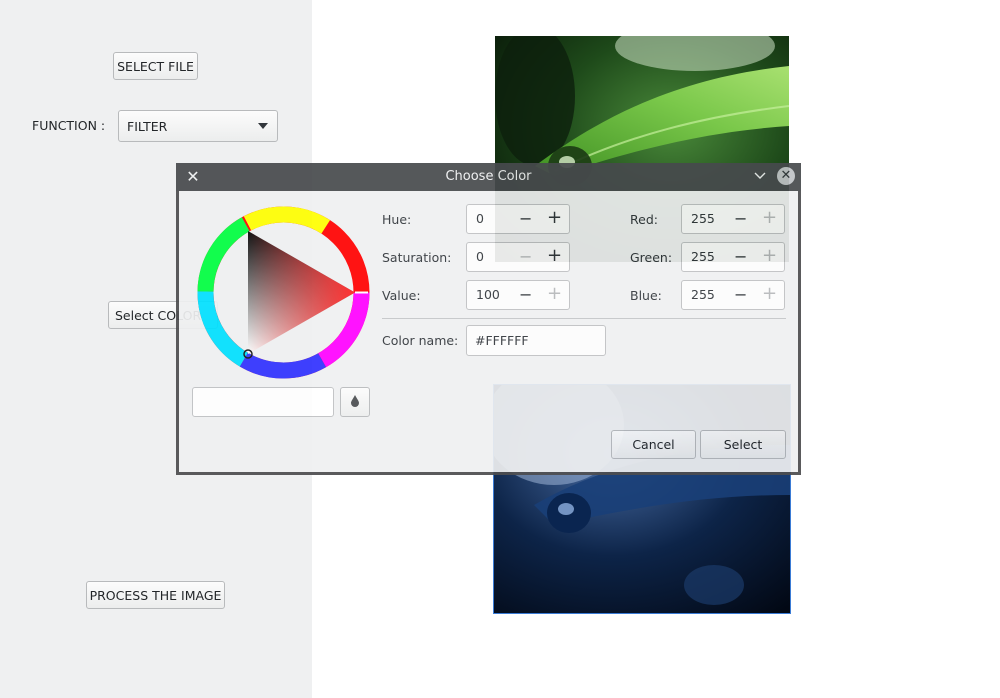 The height and width of the screenshot is (698, 1000). What do you see at coordinates (518, 257) in the screenshot?
I see `saturation-spinner: 0 − +` at bounding box center [518, 257].